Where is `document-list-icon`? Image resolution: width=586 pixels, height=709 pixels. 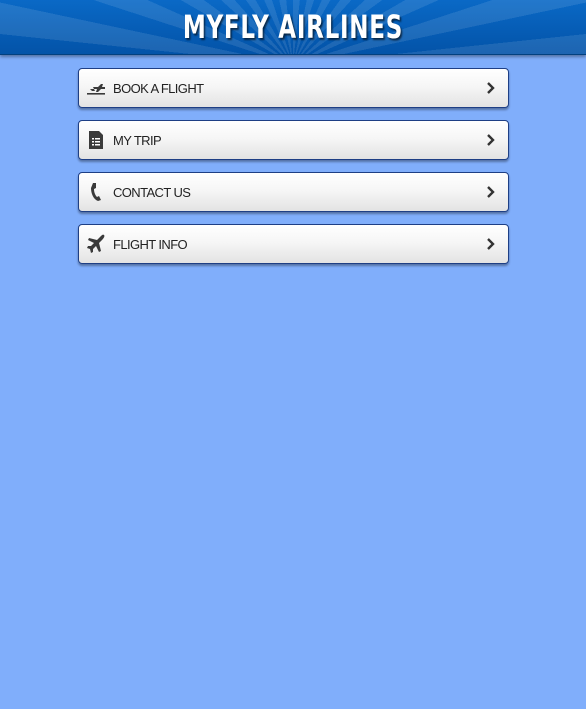 document-list-icon is located at coordinates (96, 140).